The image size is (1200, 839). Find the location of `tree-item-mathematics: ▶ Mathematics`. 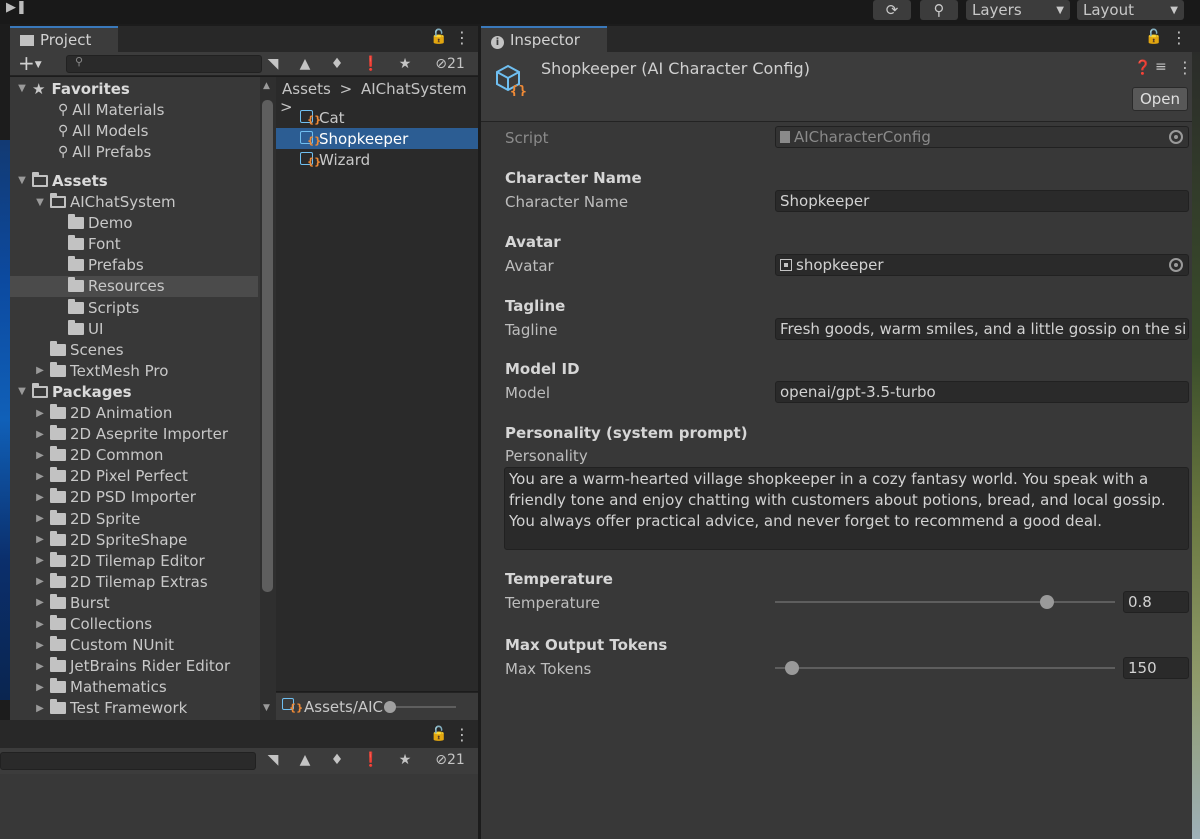

tree-item-mathematics: ▶ Mathematics is located at coordinates (134, 687).